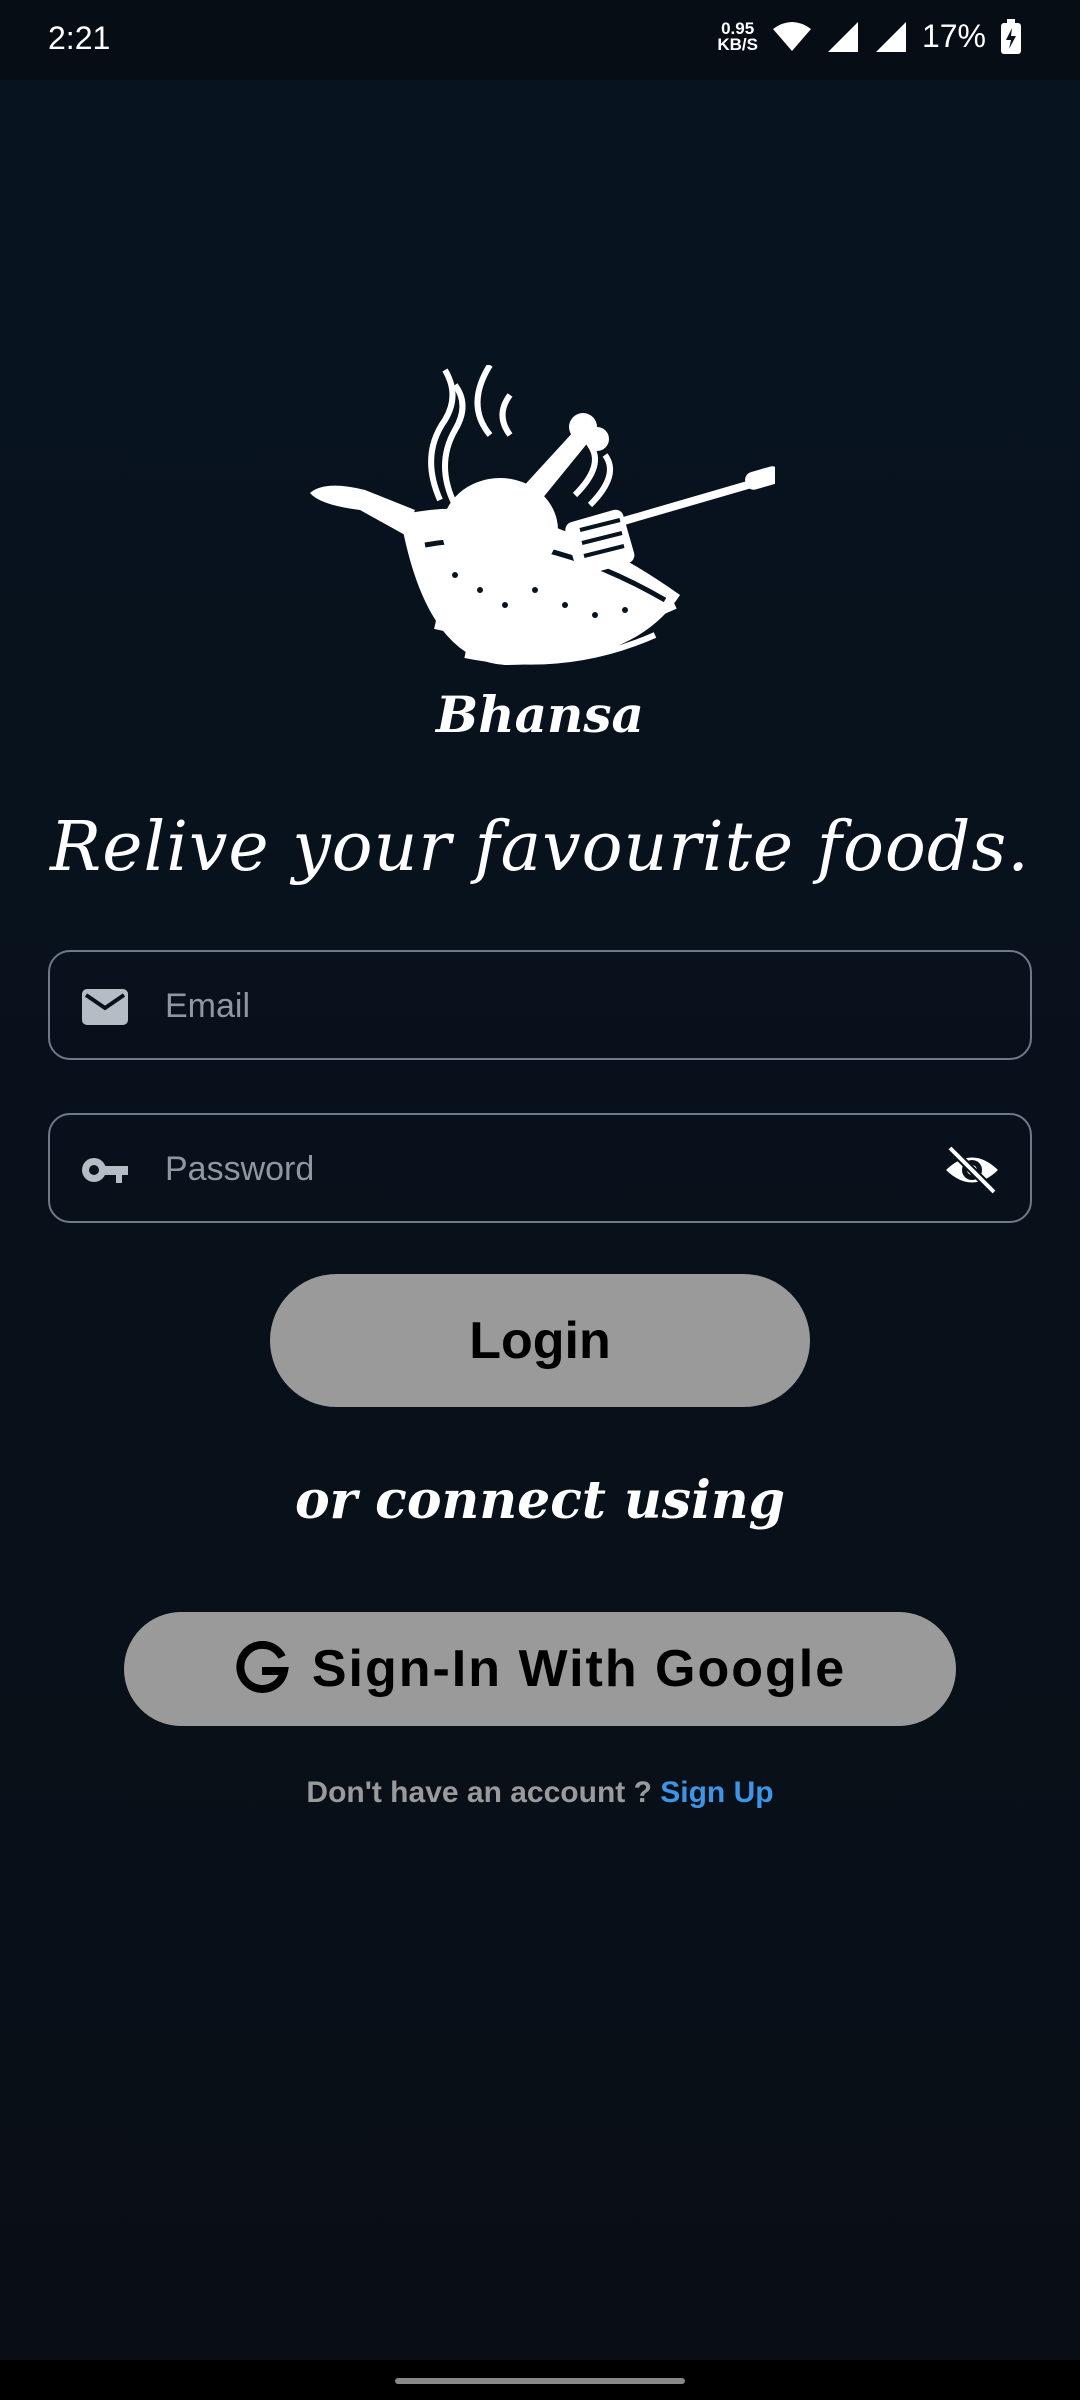 The width and height of the screenshot is (1080, 2400). Describe the element at coordinates (737, 44) in the screenshot. I see `network-speed-unit: KB/S` at that location.